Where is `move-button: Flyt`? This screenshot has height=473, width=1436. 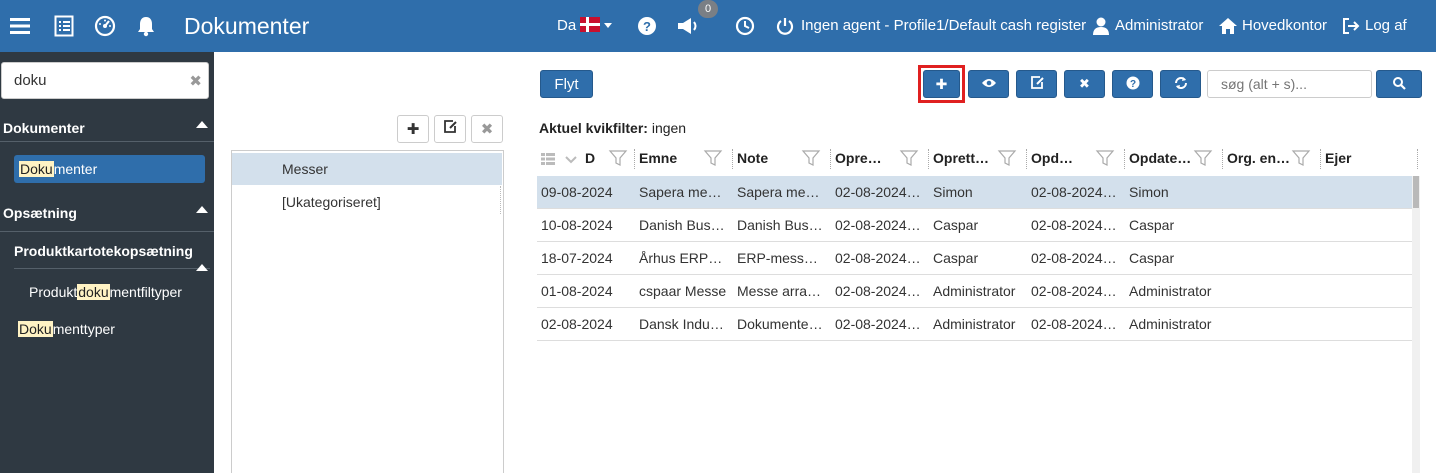
move-button: Flyt is located at coordinates (566, 84).